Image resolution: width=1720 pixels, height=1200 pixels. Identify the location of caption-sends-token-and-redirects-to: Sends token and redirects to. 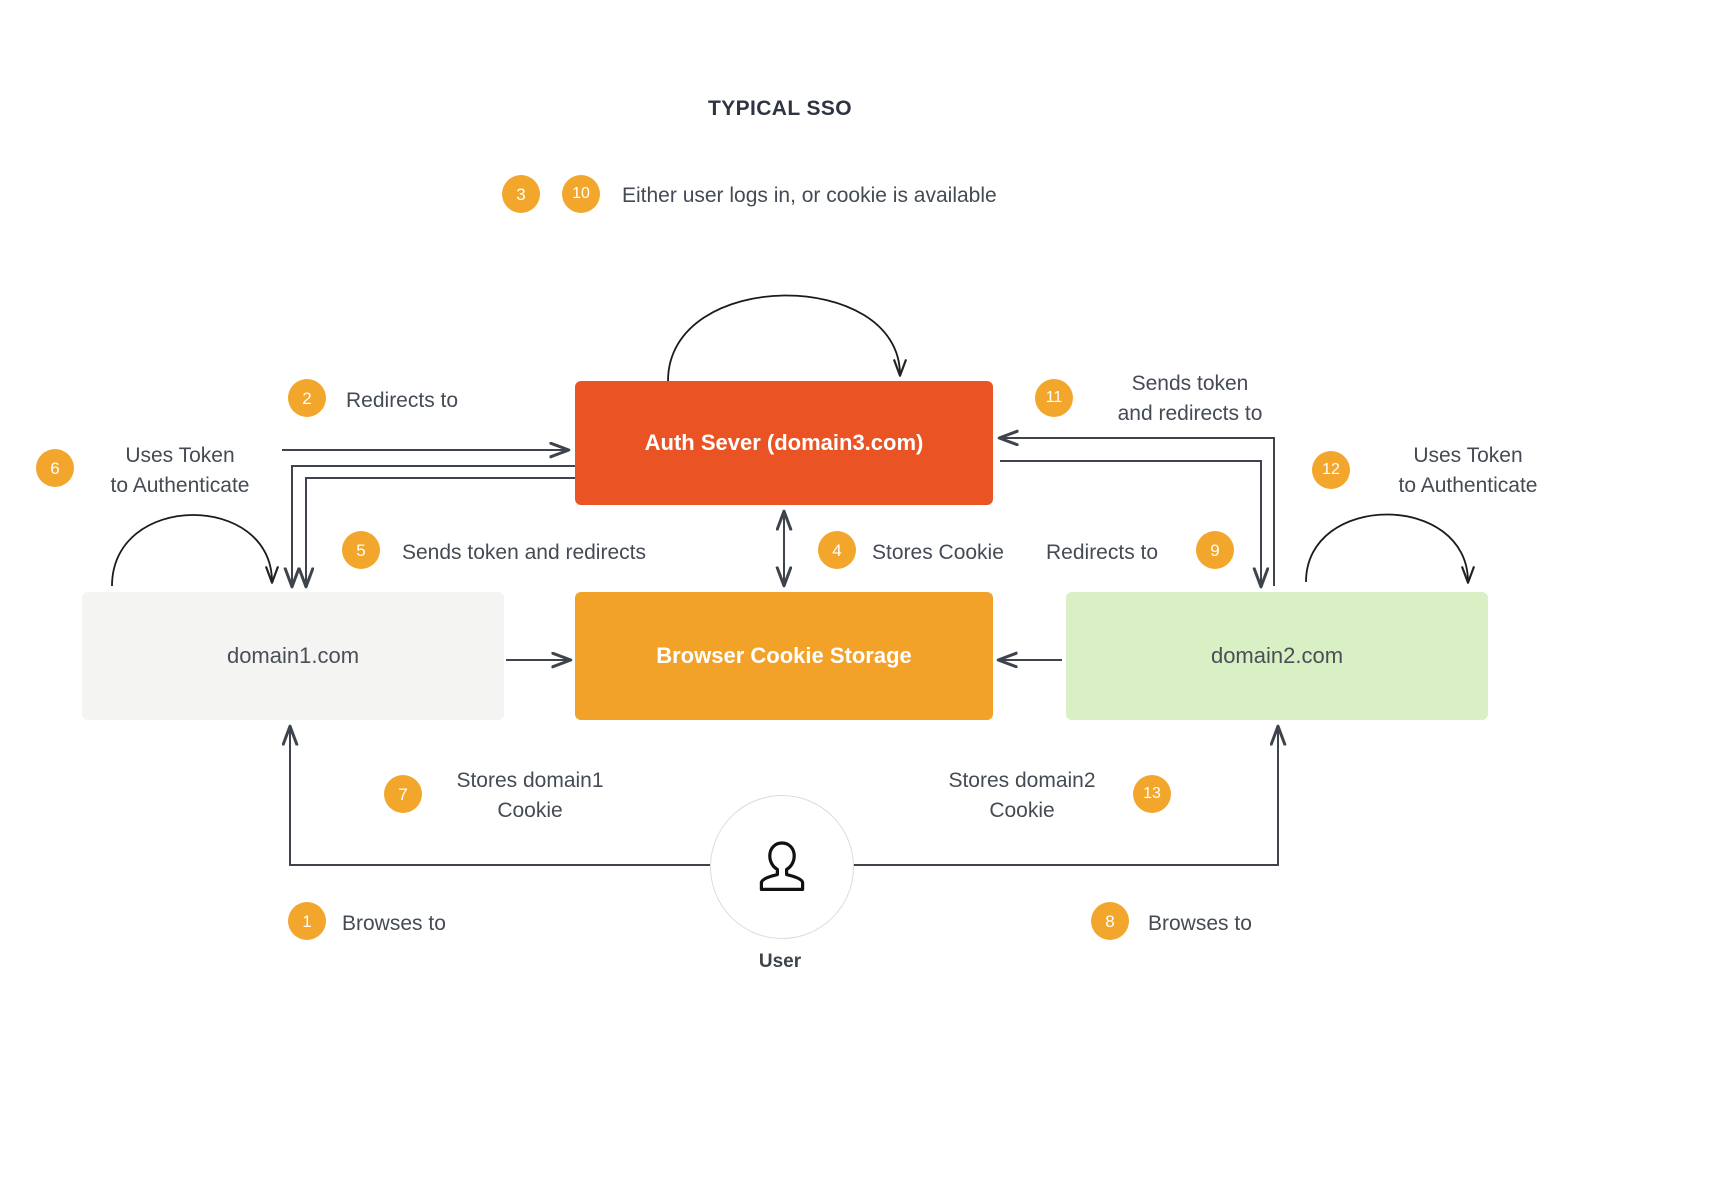
(1190, 399).